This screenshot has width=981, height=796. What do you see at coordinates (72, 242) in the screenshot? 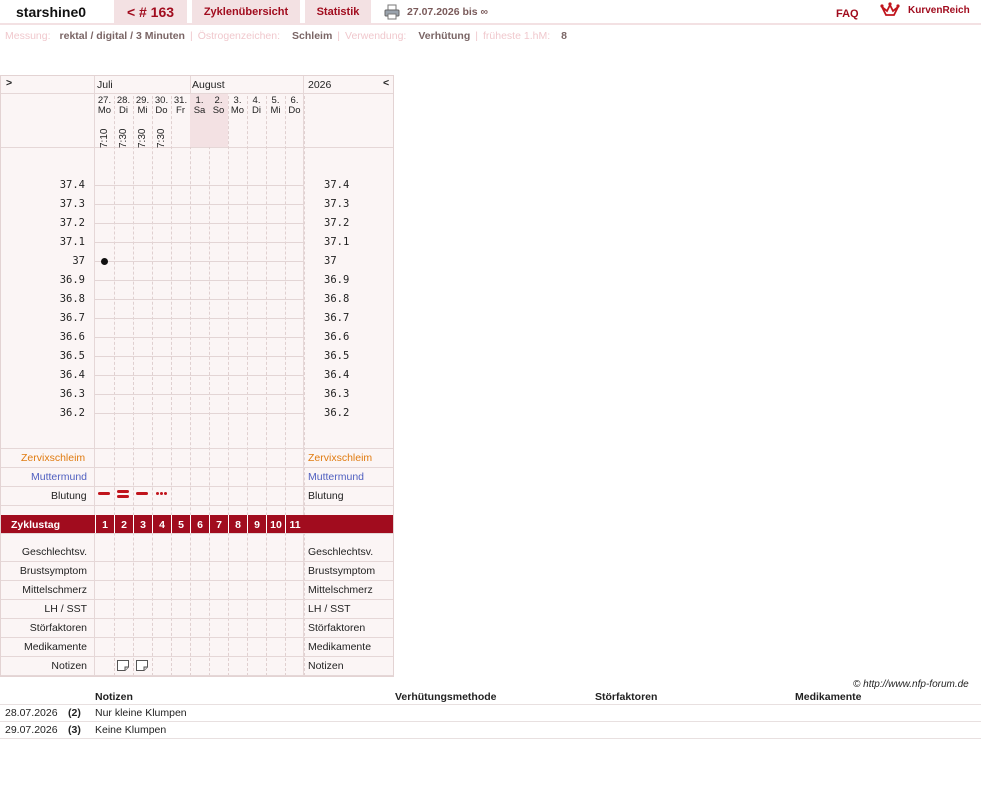
I see `temp-label: 37.1` at bounding box center [72, 242].